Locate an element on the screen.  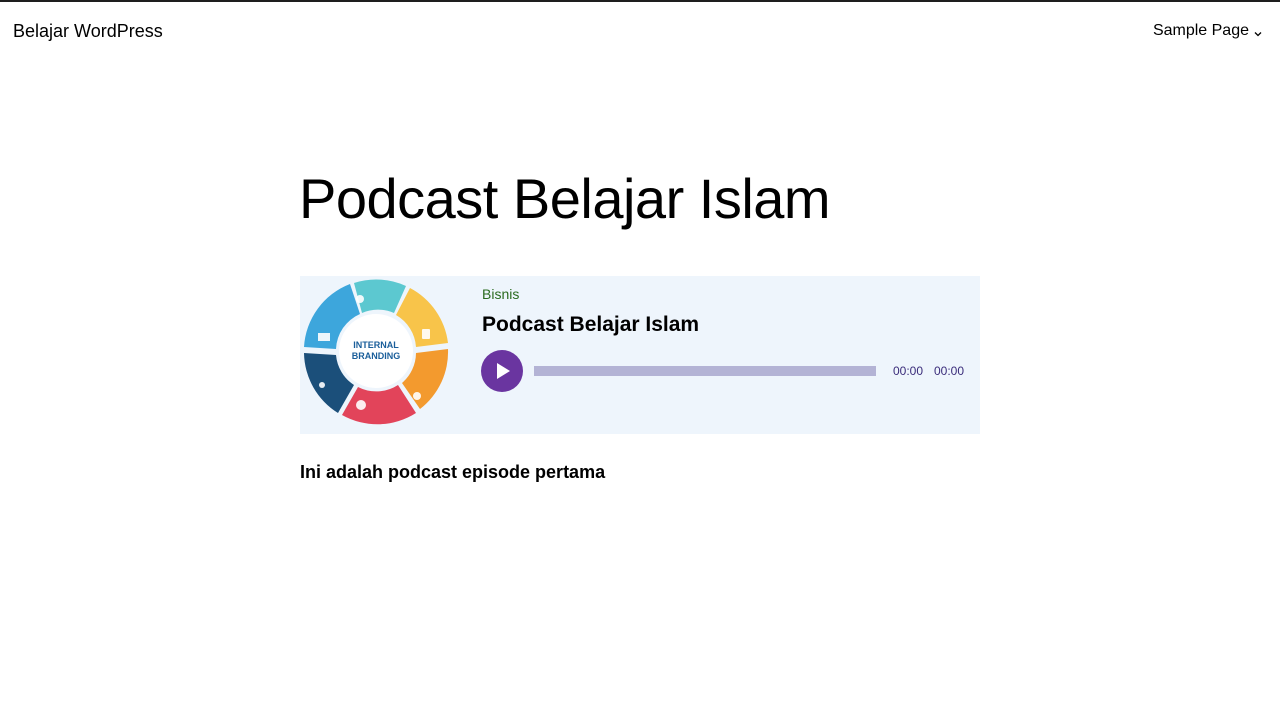
site-title-link: Belajar WordPress is located at coordinates (88, 31).